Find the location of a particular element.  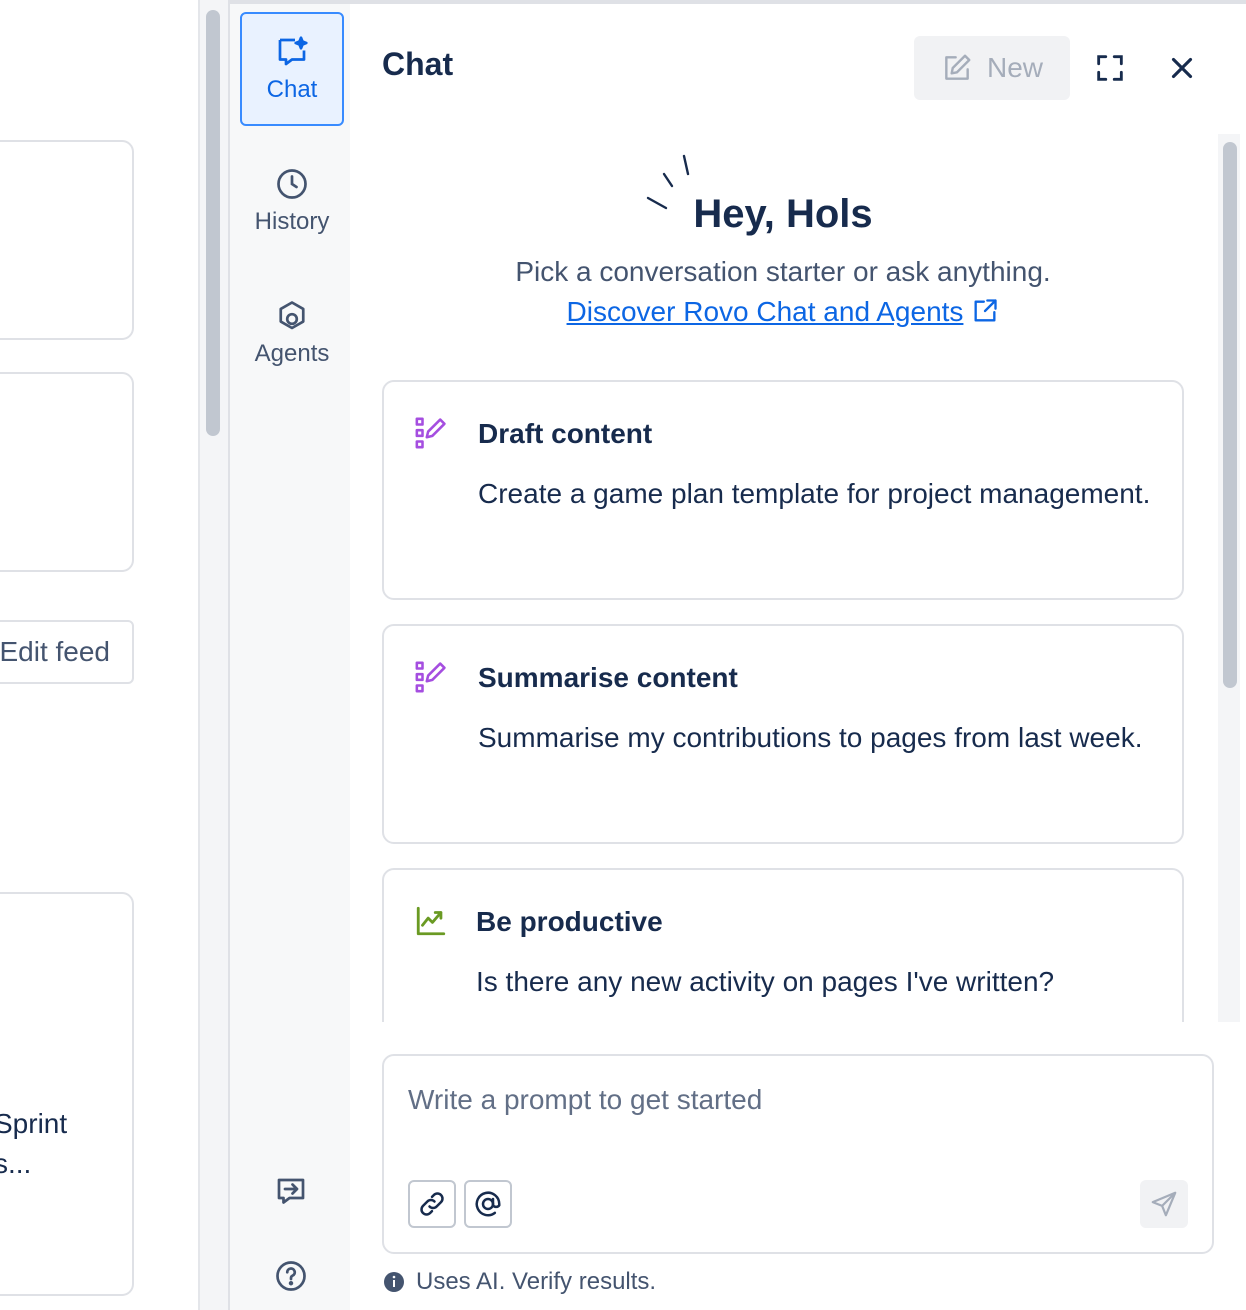

external-link-icon is located at coordinates (986, 310).